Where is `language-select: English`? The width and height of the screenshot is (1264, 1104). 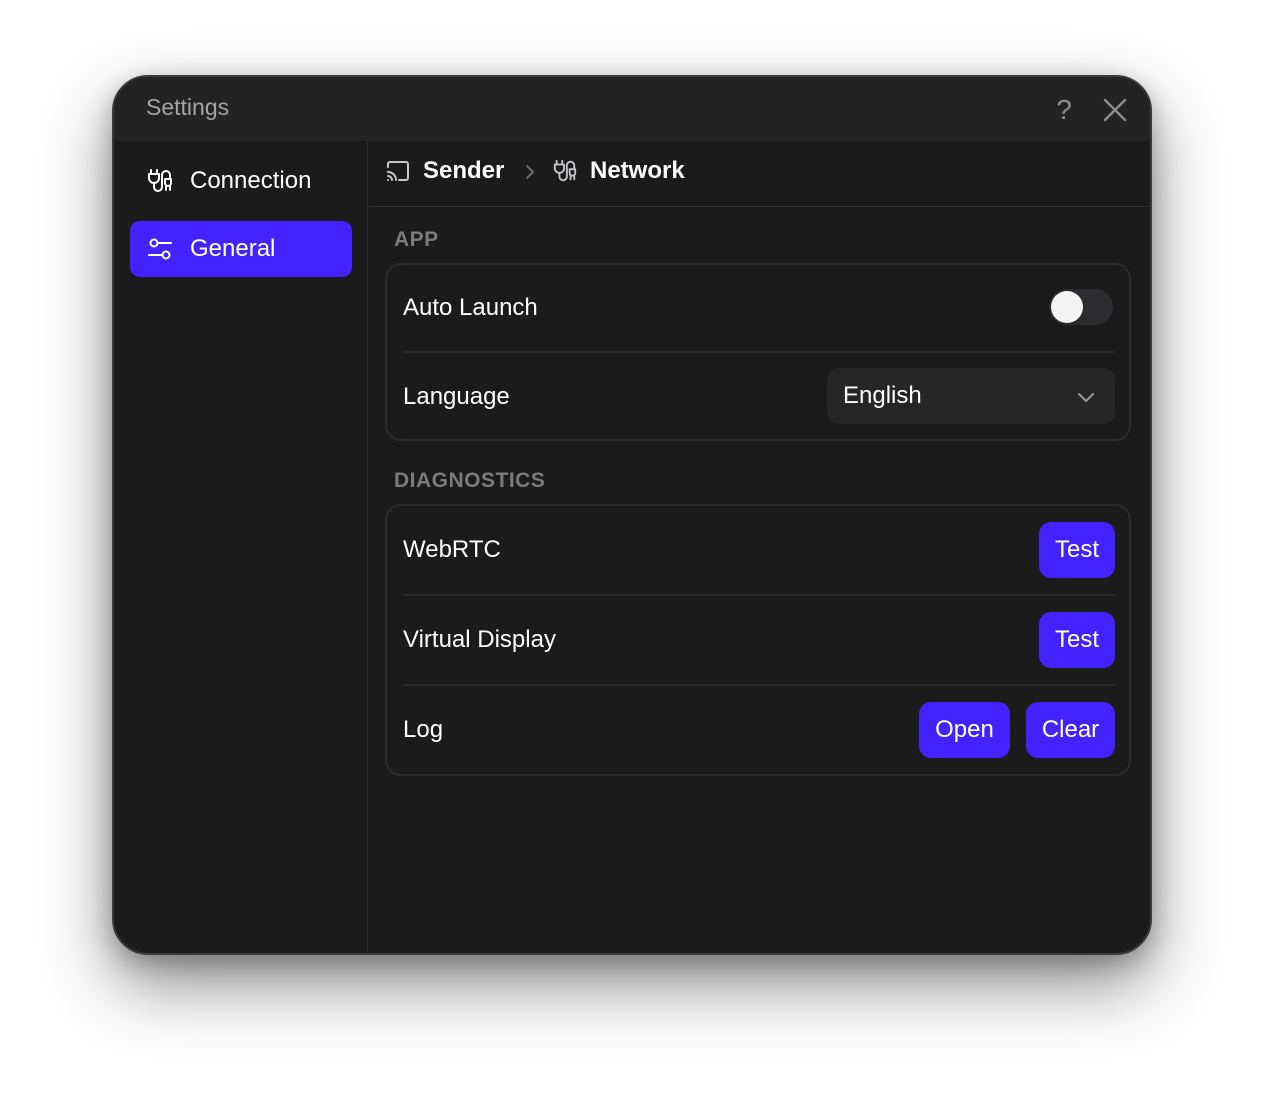
language-select: English is located at coordinates (971, 396).